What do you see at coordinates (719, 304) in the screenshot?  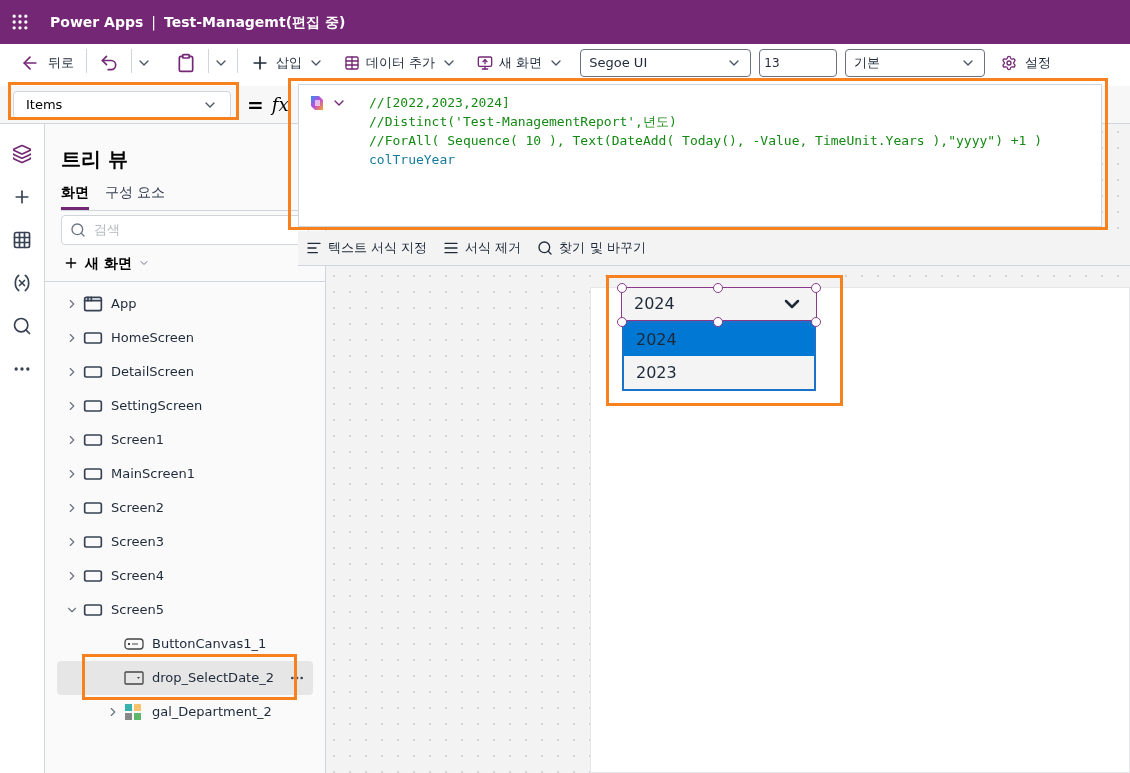 I see `year-dropdown: 2024` at bounding box center [719, 304].